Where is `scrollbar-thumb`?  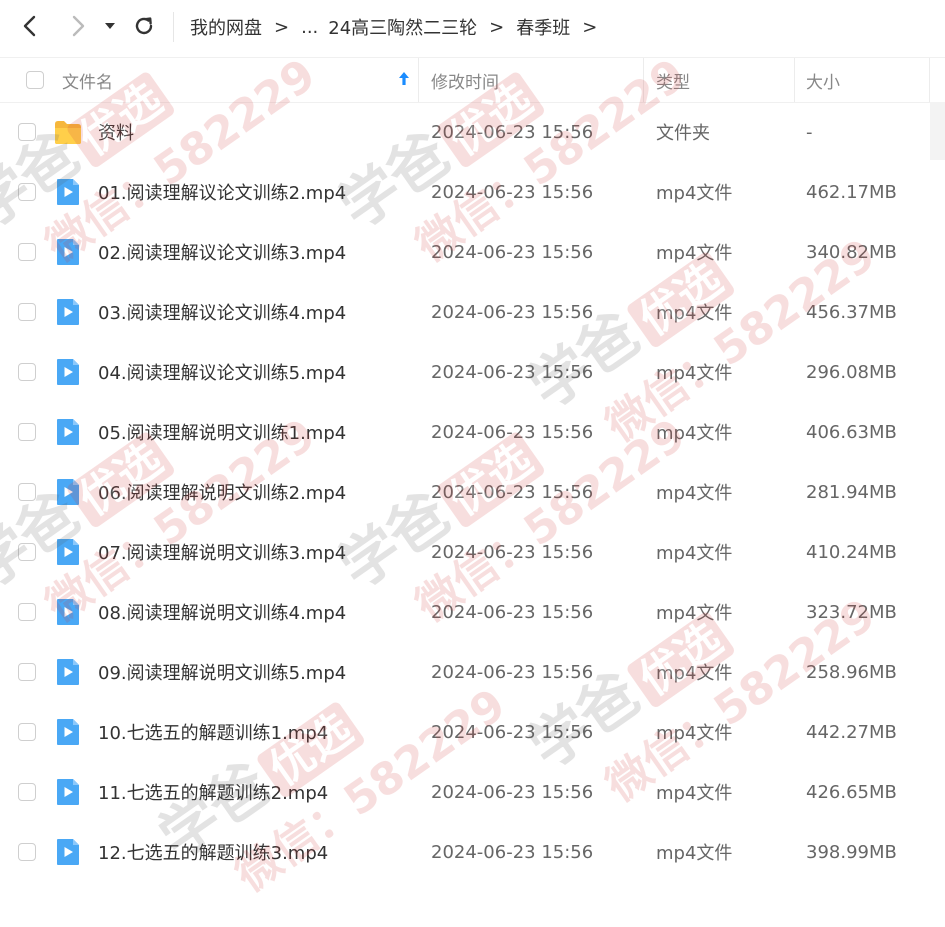
scrollbar-thumb is located at coordinates (937, 131).